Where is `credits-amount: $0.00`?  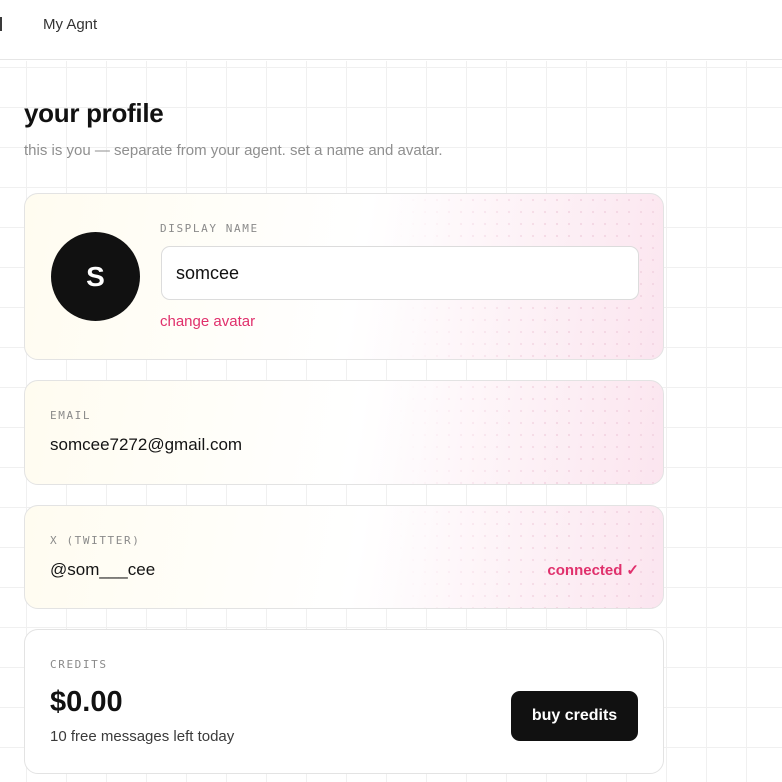
credits-amount: $0.00 is located at coordinates (86, 702).